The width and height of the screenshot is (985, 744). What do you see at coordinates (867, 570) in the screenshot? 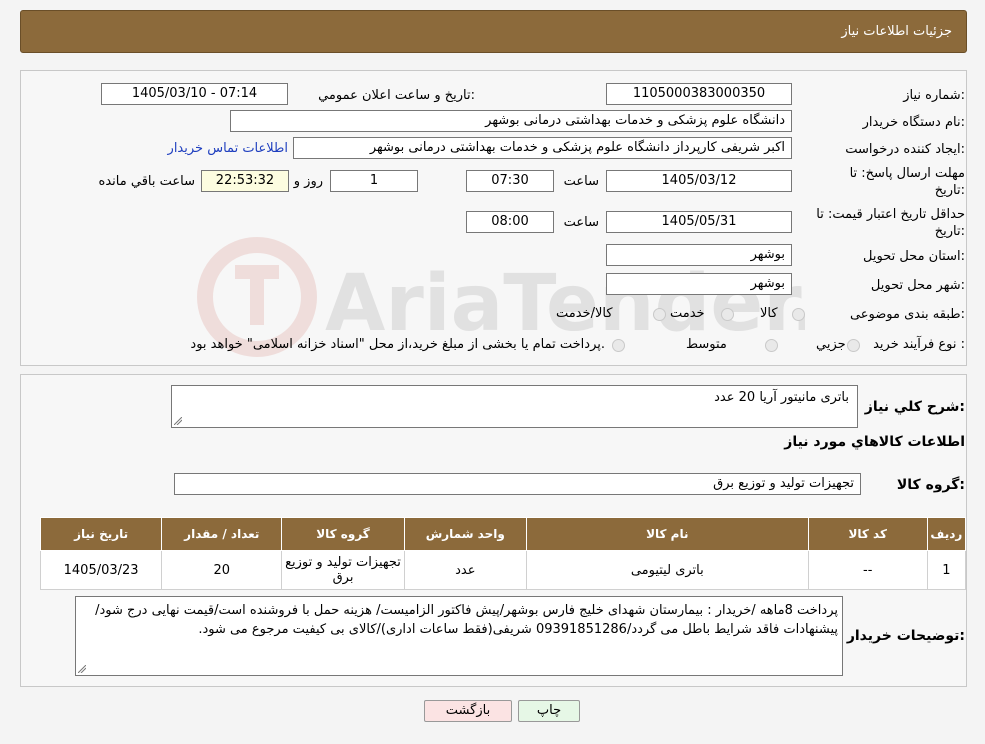
I see `cell-goods-code: --` at bounding box center [867, 570].